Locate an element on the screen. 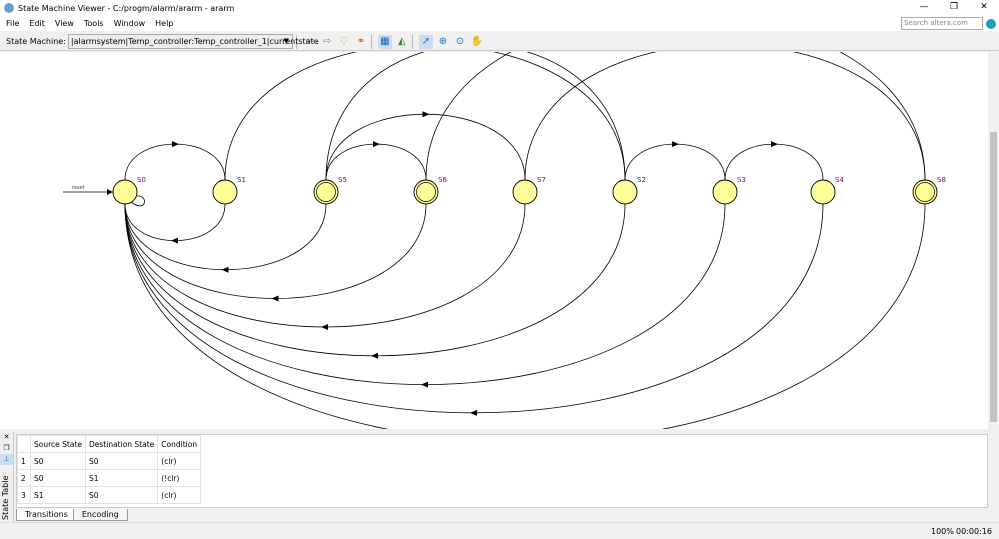 Image resolution: width=999 pixels, height=539 pixels. maximize-button: ❐ is located at coordinates (954, 7).